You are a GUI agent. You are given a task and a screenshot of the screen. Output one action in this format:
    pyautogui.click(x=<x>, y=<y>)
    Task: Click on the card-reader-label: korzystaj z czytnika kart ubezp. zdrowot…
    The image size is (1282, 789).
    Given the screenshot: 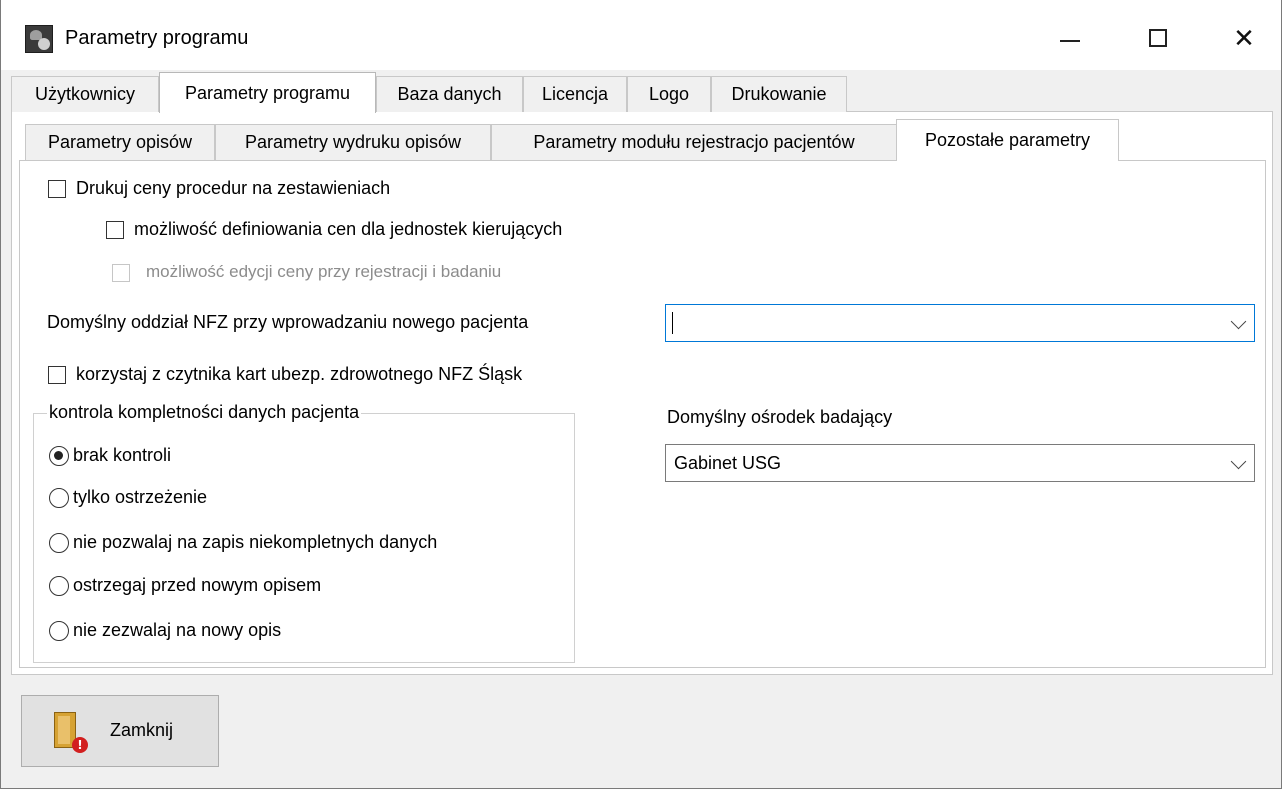 What is the action you would take?
    pyautogui.click(x=299, y=374)
    